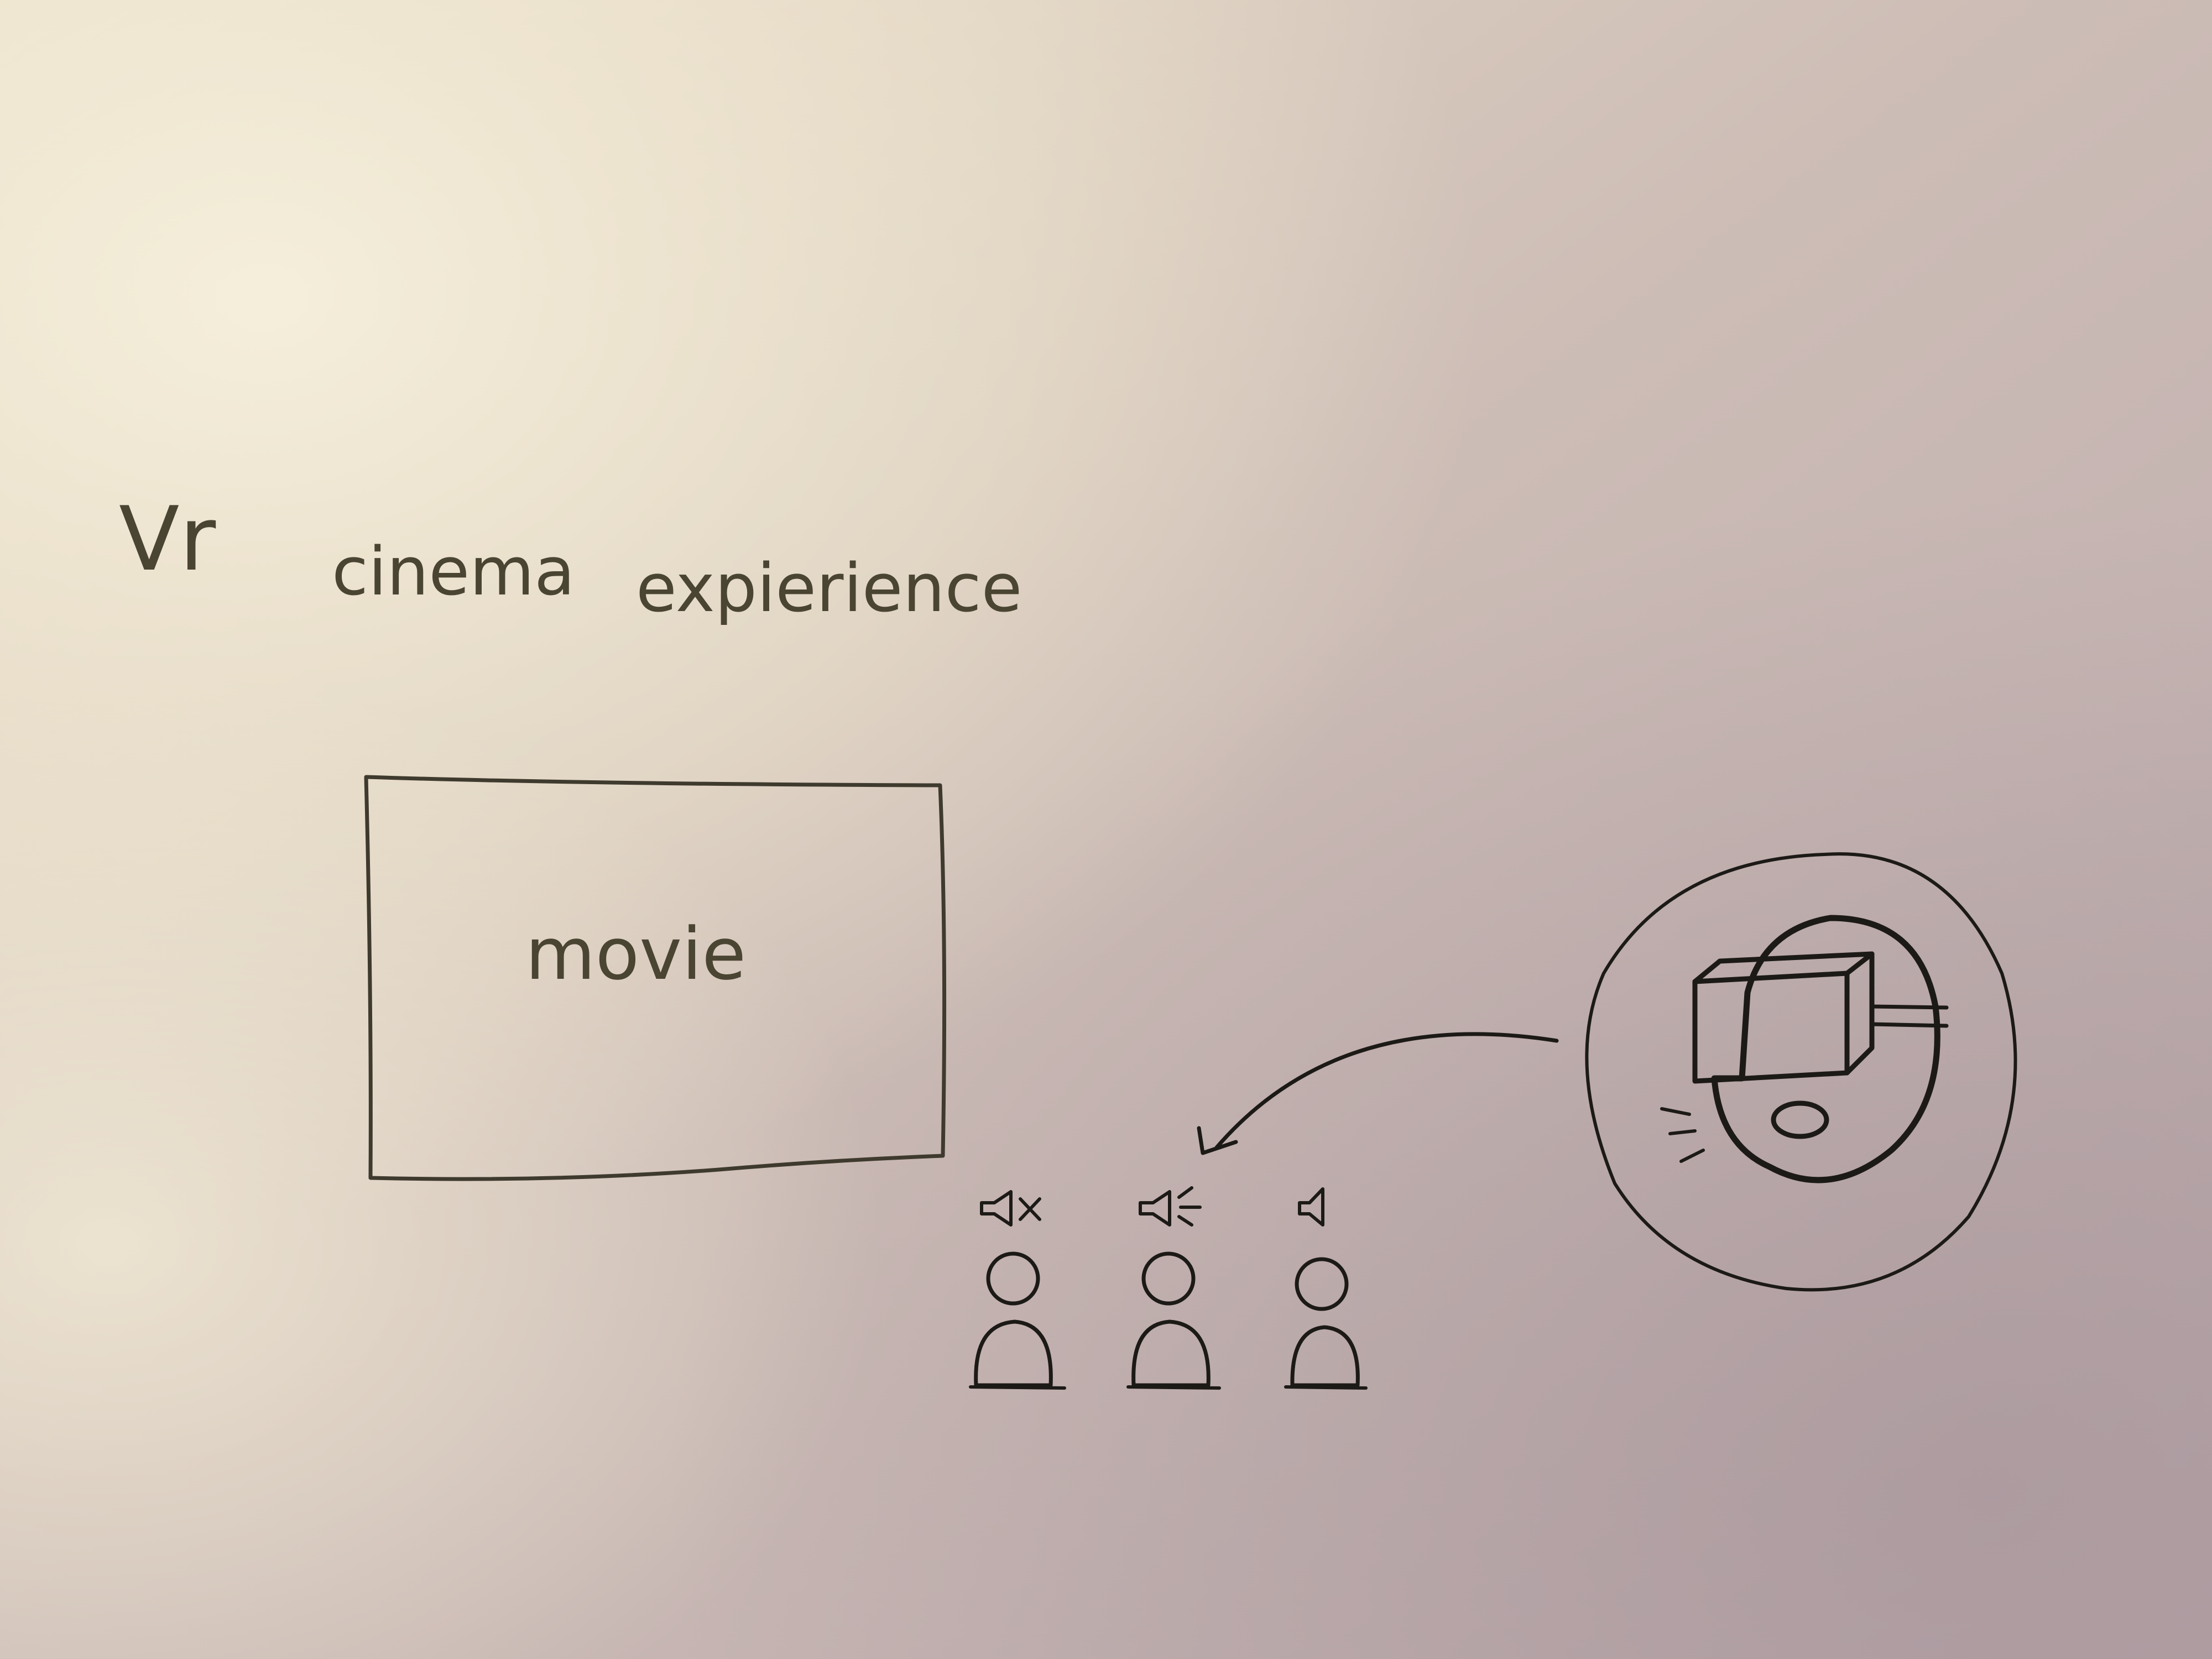 Image resolution: width=2212 pixels, height=1659 pixels. Describe the element at coordinates (454, 572) in the screenshot. I see `title-word-cinema: cinema` at that location.